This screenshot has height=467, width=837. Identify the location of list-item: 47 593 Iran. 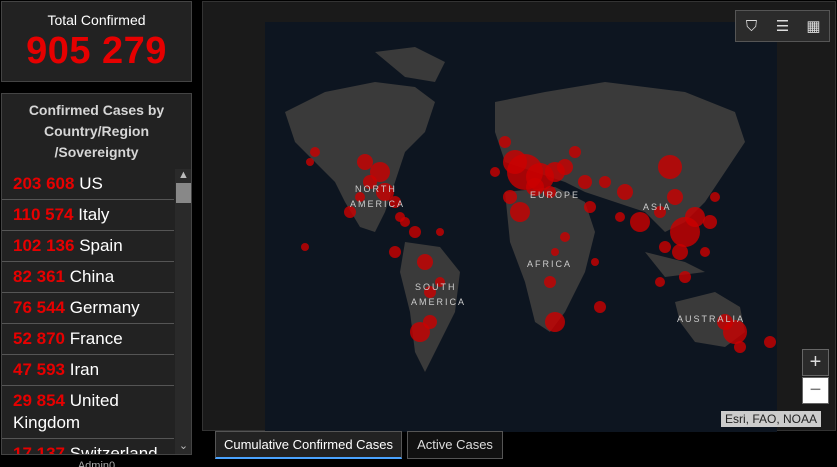
(88, 370).